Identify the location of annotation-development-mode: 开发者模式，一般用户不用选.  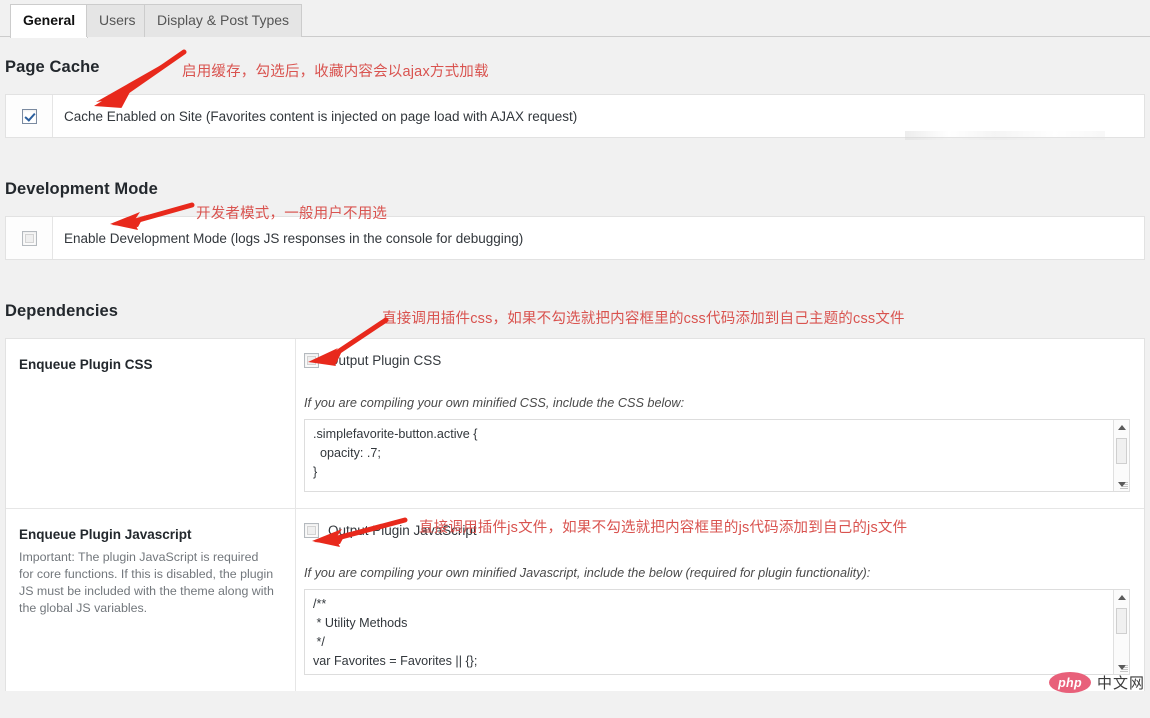
(292, 214).